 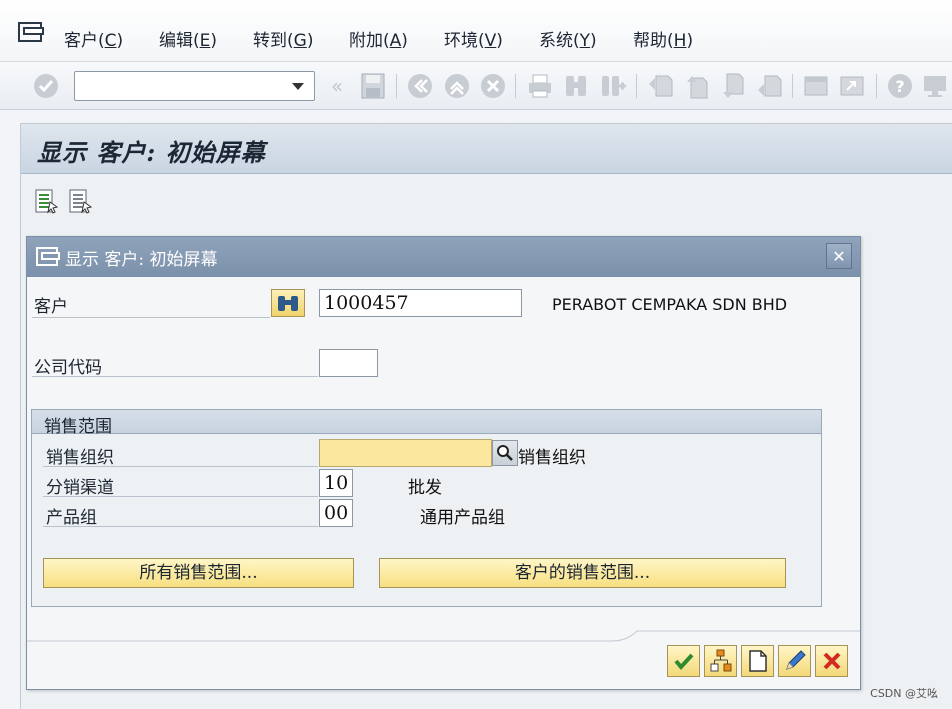 I want to click on find-icon, so click(x=576, y=86).